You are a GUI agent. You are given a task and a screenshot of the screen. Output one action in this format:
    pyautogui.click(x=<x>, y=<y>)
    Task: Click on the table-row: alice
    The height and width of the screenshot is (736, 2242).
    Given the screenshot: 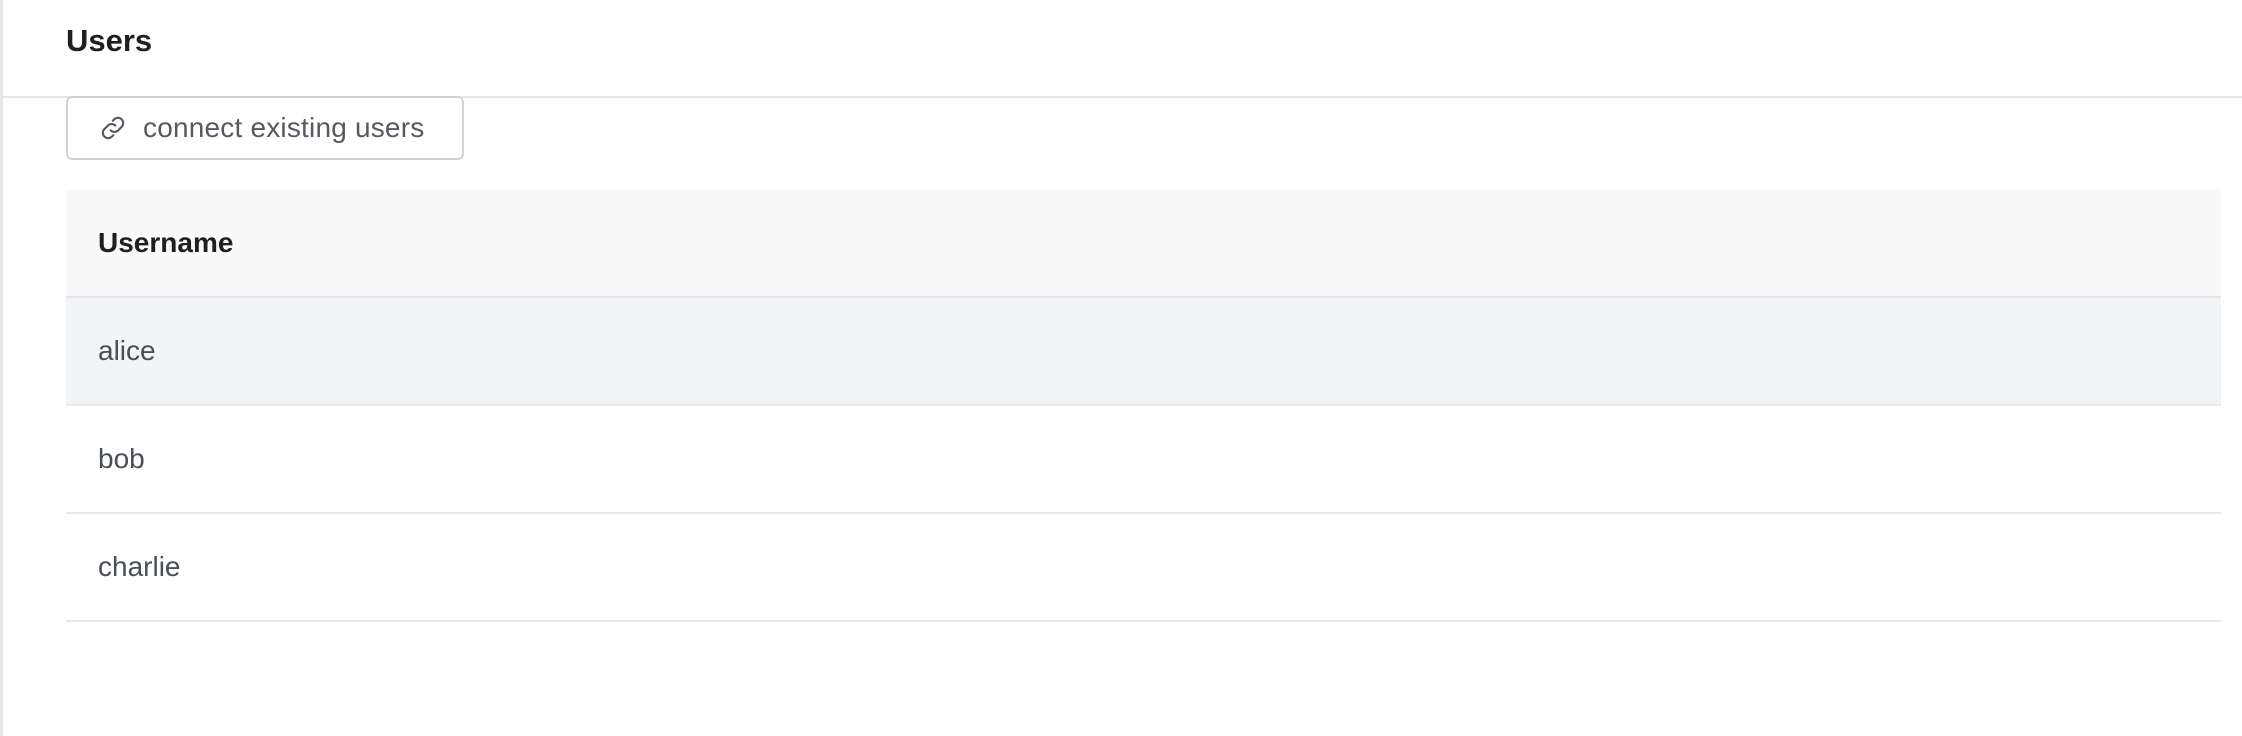 What is the action you would take?
    pyautogui.click(x=1143, y=352)
    